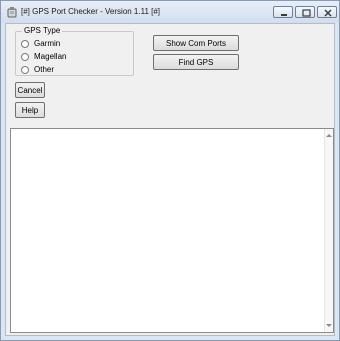 The image size is (340, 341). Describe the element at coordinates (329, 135) in the screenshot. I see `scroll-up-arrow-icon` at that location.